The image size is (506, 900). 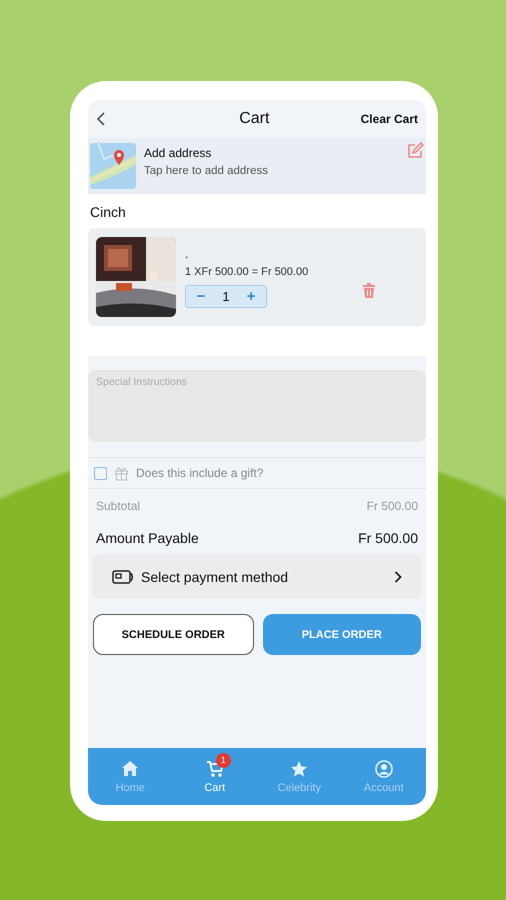 I want to click on nav-label: Home, so click(x=130, y=788).